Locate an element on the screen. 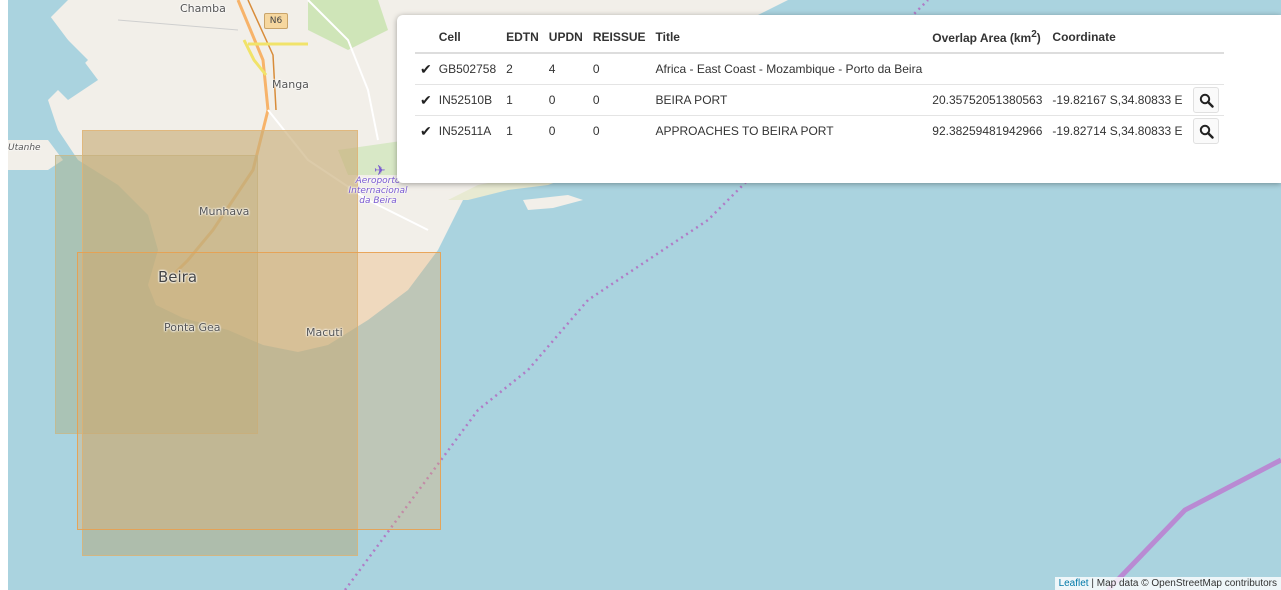 This screenshot has height=590, width=1281. airport-label-line-3: da Beira is located at coordinates (378, 201).